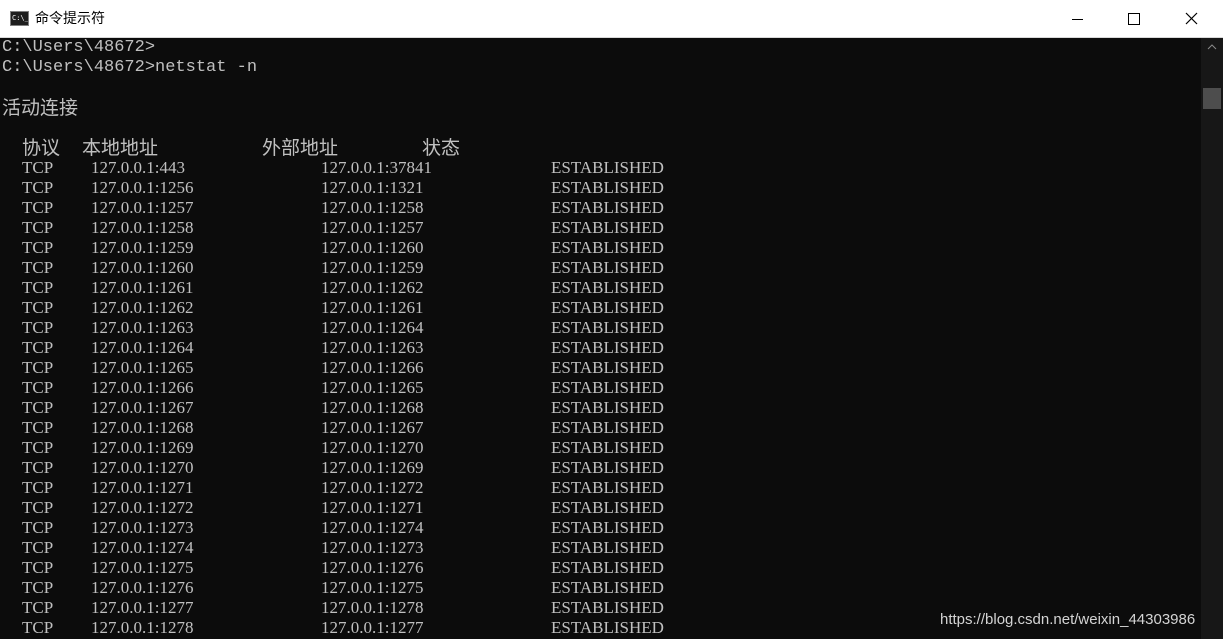  What do you see at coordinates (40, 108) in the screenshot?
I see `section-title: 活动连接` at bounding box center [40, 108].